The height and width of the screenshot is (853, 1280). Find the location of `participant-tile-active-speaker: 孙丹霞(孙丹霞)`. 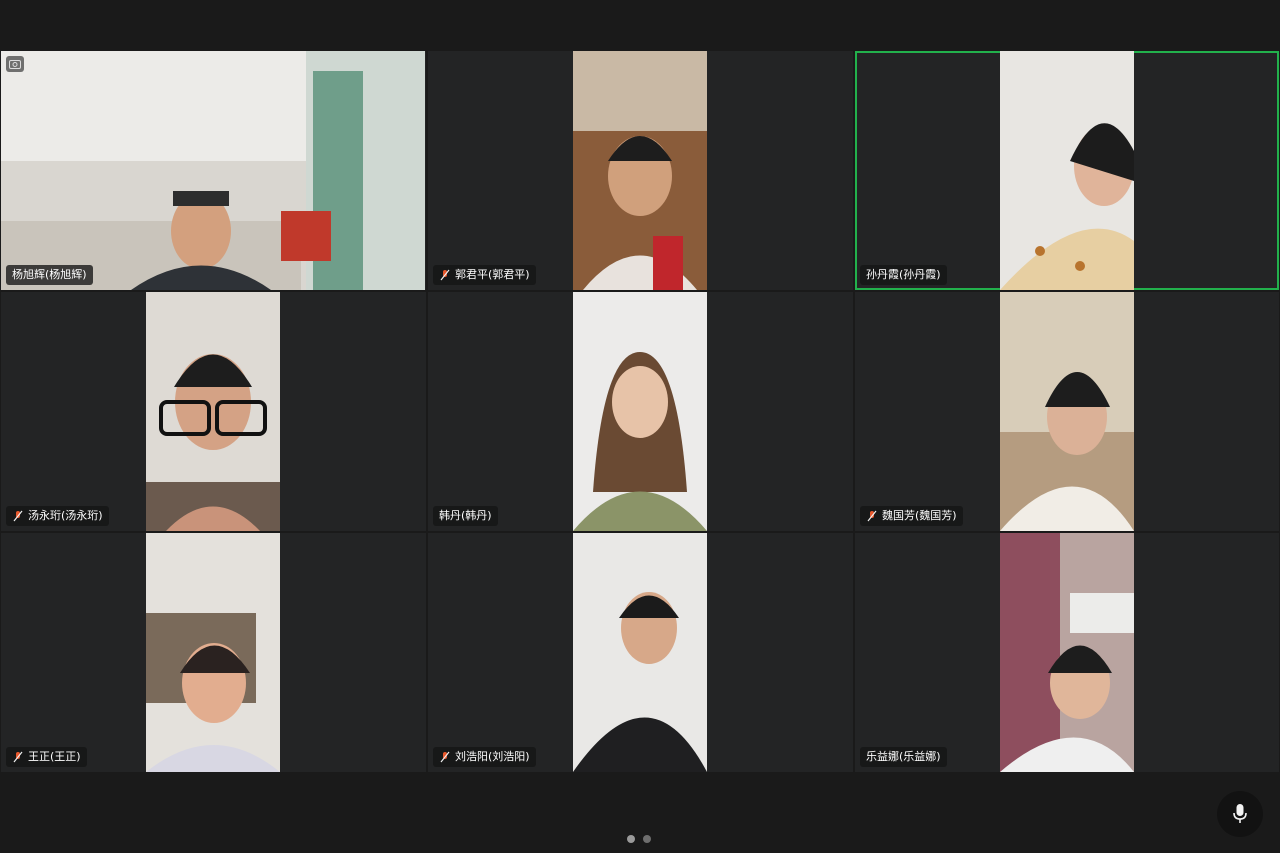

participant-tile-active-speaker: 孙丹霞(孙丹霞) is located at coordinates (1067, 170).